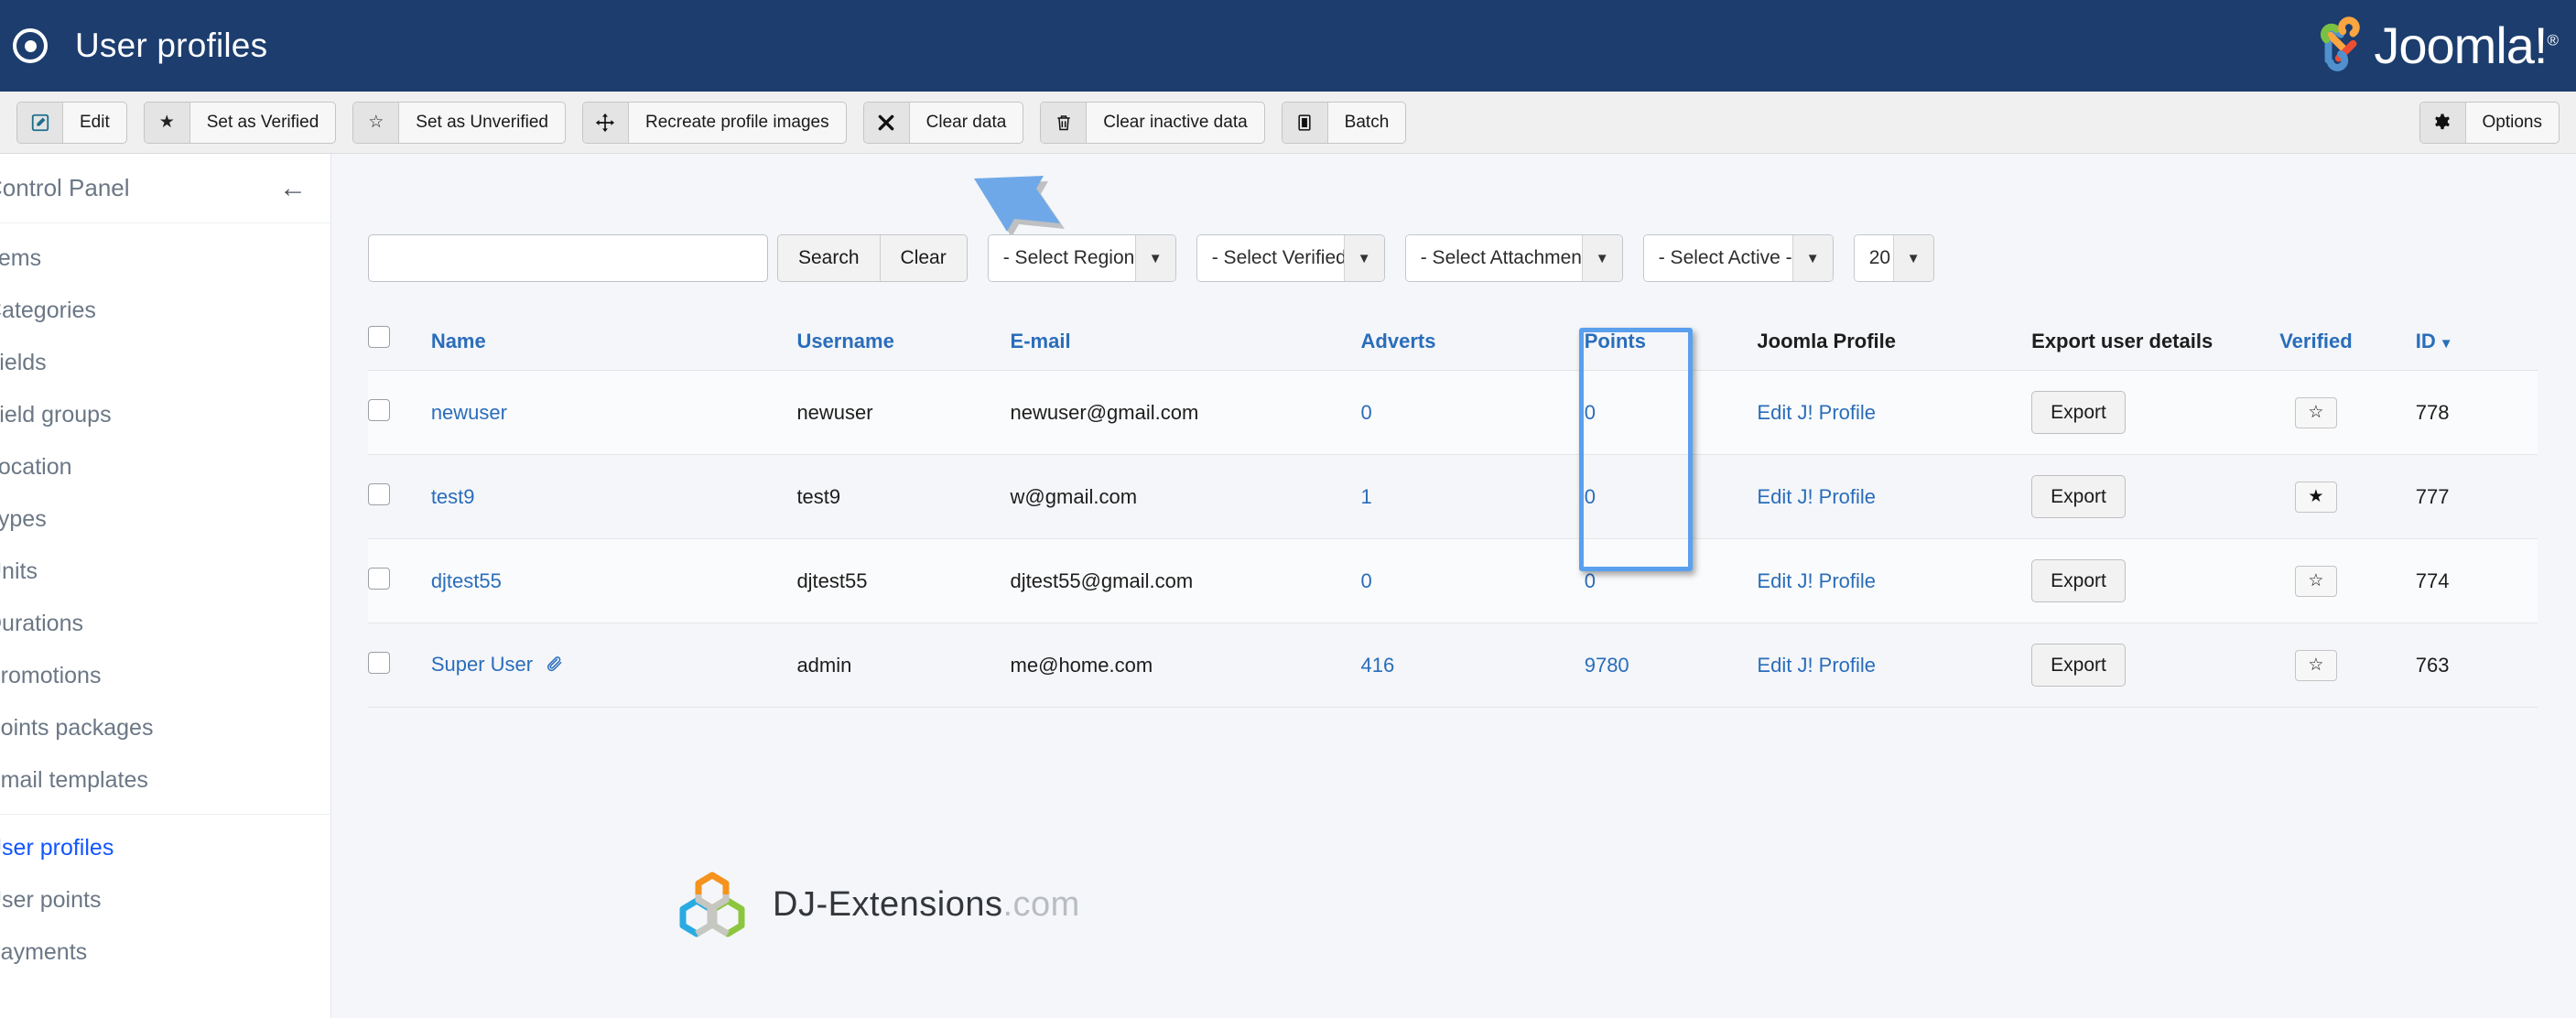 The height and width of the screenshot is (1018, 2576). Describe the element at coordinates (165, 900) in the screenshot. I see `sidebar-item-user-points: User points` at that location.